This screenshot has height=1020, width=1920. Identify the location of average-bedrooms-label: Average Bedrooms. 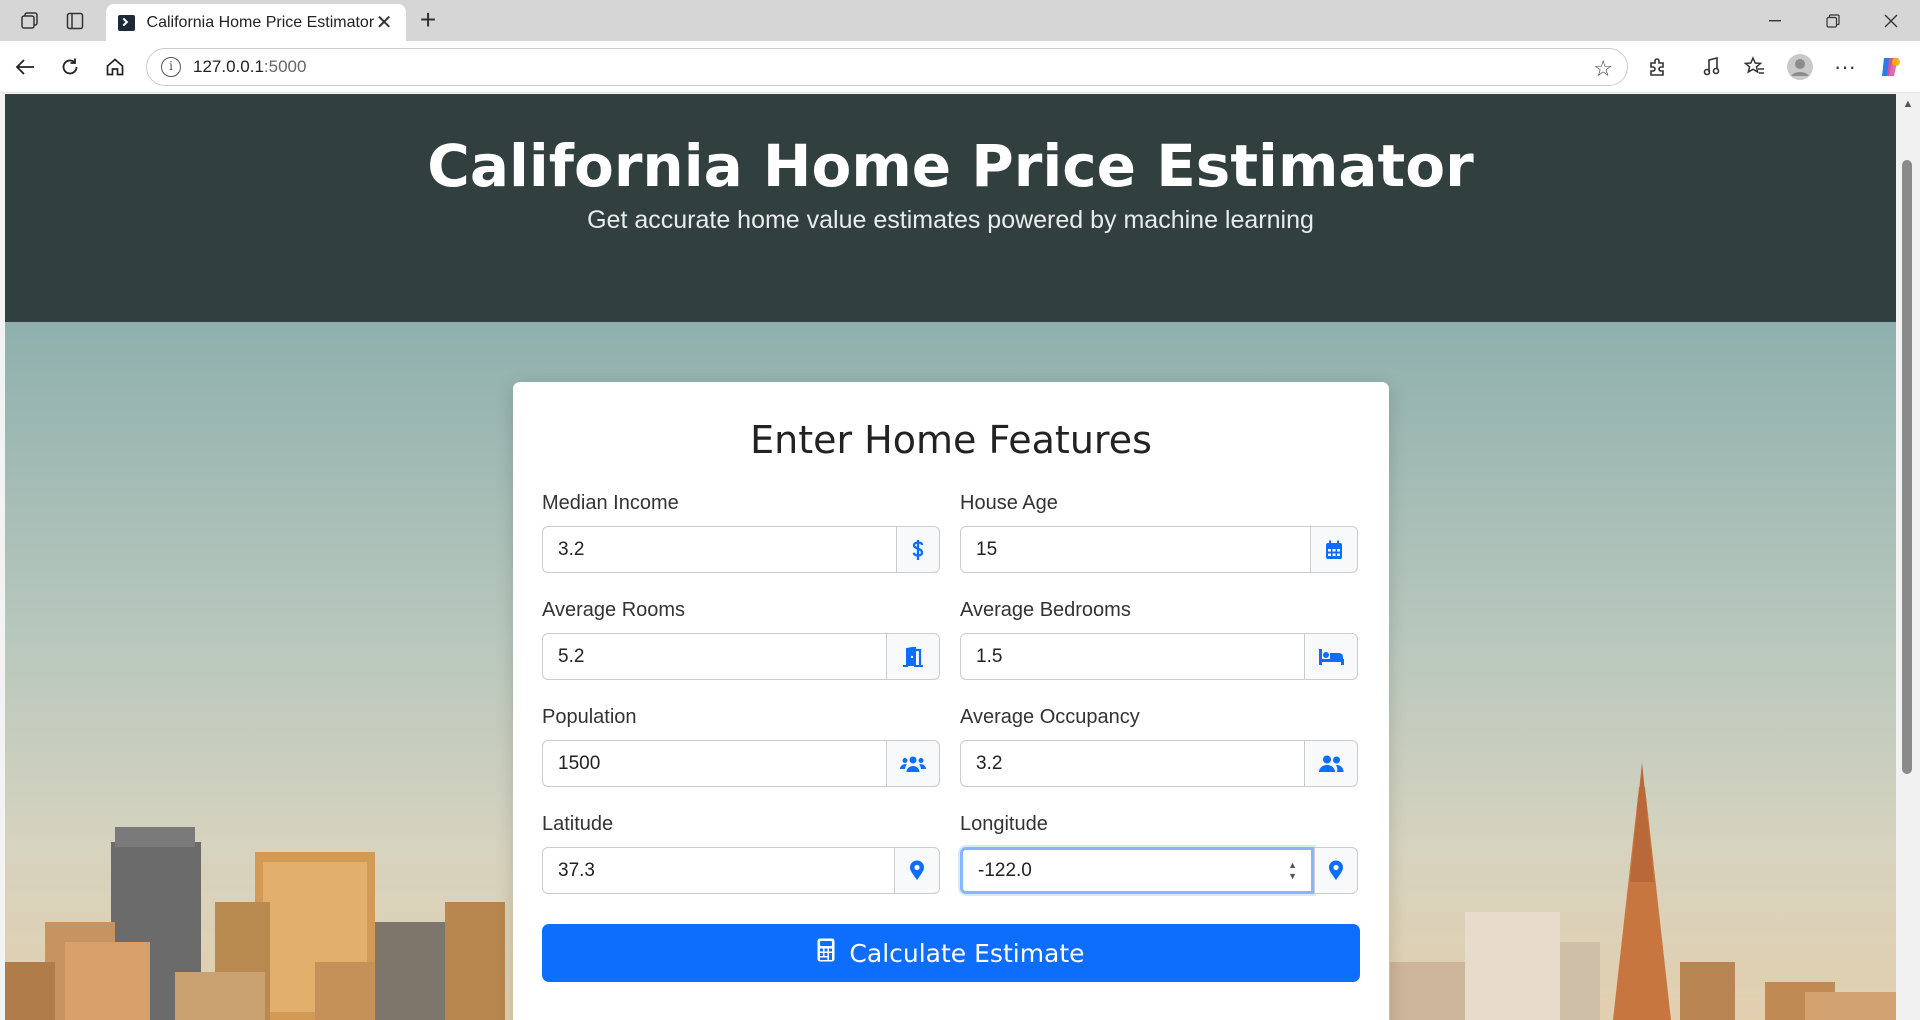
(1045, 610).